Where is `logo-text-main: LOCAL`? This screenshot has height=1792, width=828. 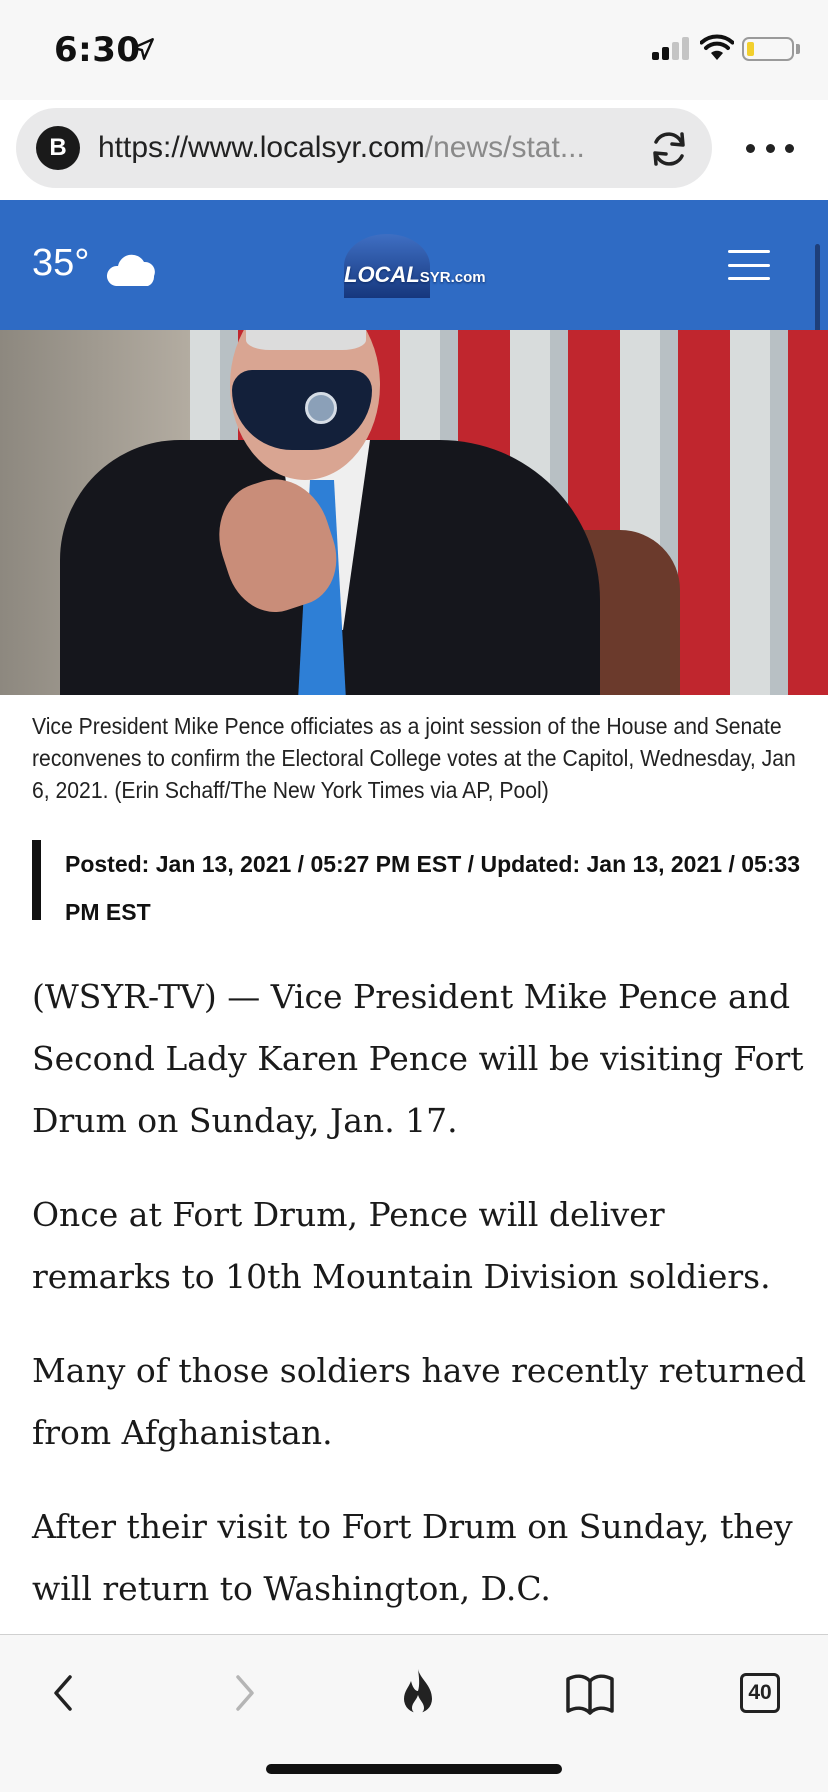 logo-text-main: LOCAL is located at coordinates (382, 274).